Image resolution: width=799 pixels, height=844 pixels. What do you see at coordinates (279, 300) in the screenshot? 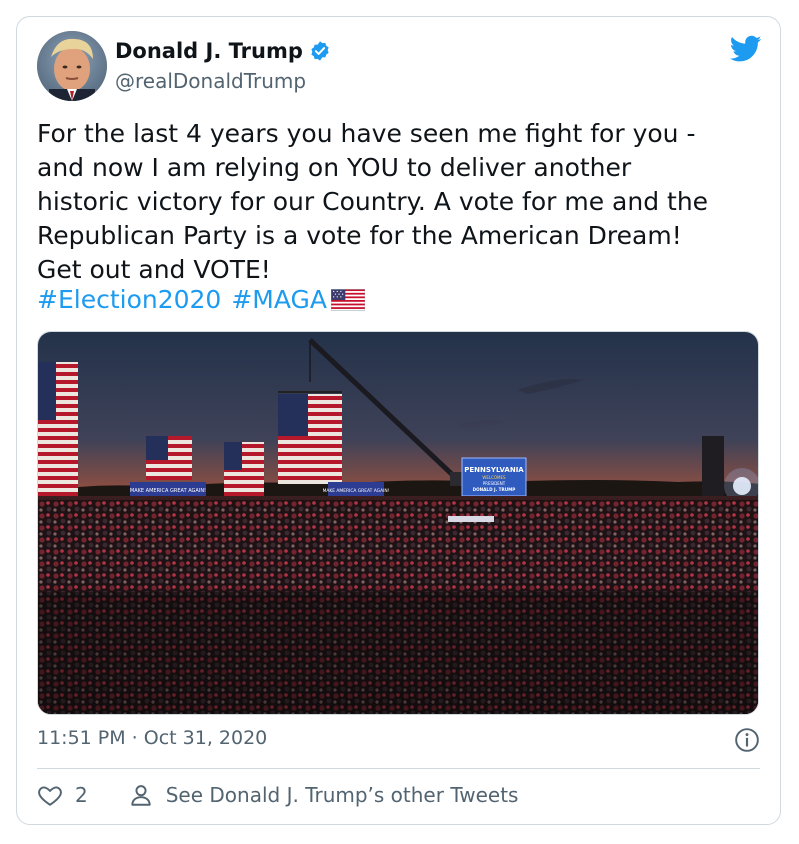
I see `hashtag-maga: #MAGA` at bounding box center [279, 300].